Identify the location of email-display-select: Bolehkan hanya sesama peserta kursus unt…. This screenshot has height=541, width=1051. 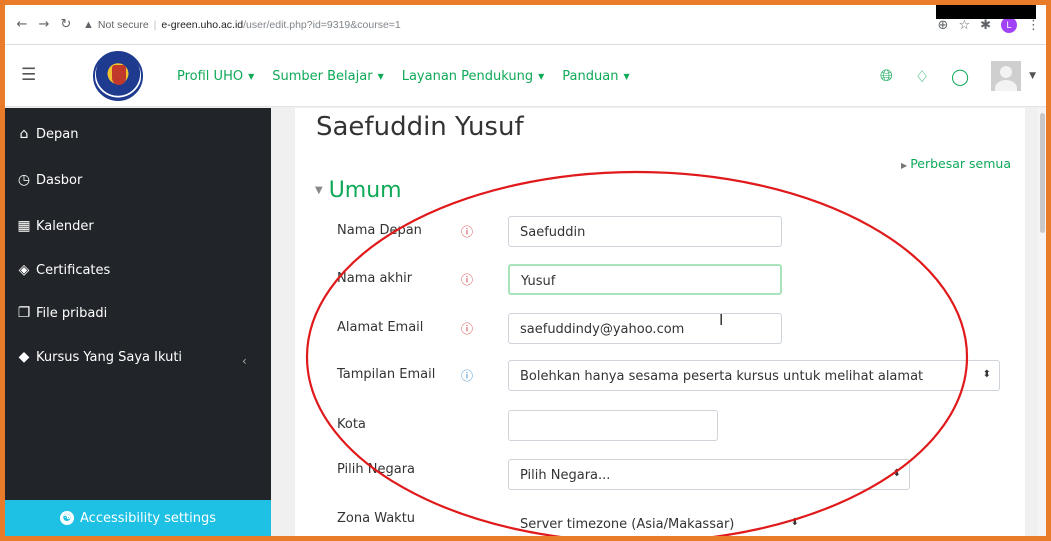
(754, 375).